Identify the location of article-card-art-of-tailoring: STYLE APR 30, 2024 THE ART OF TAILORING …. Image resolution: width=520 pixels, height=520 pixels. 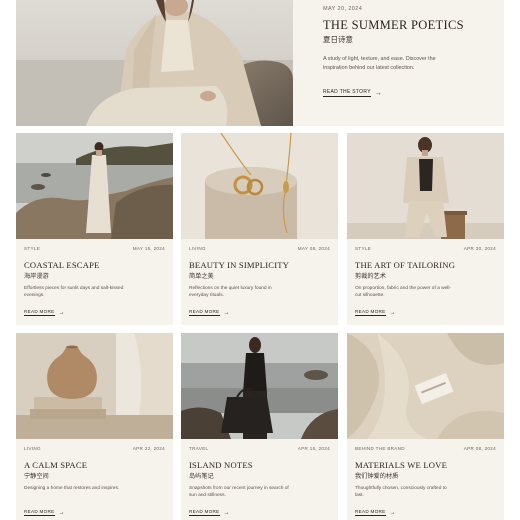
(425, 229).